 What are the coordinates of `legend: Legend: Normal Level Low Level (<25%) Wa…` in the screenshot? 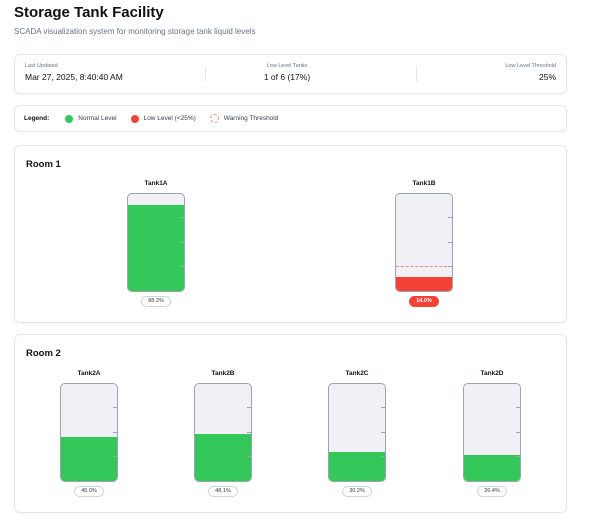 It's located at (290, 118).